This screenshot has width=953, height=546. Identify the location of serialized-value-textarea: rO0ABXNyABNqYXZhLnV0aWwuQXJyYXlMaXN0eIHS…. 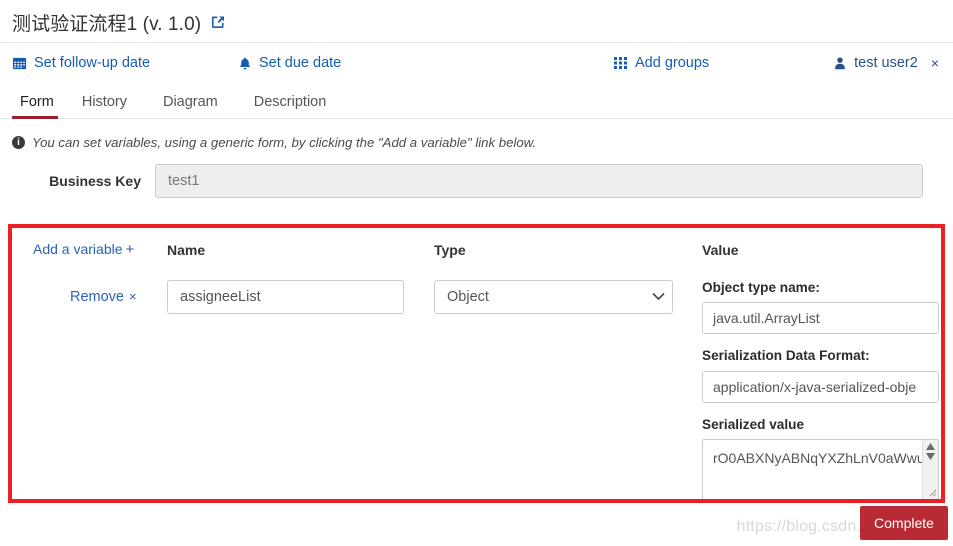
(820, 469).